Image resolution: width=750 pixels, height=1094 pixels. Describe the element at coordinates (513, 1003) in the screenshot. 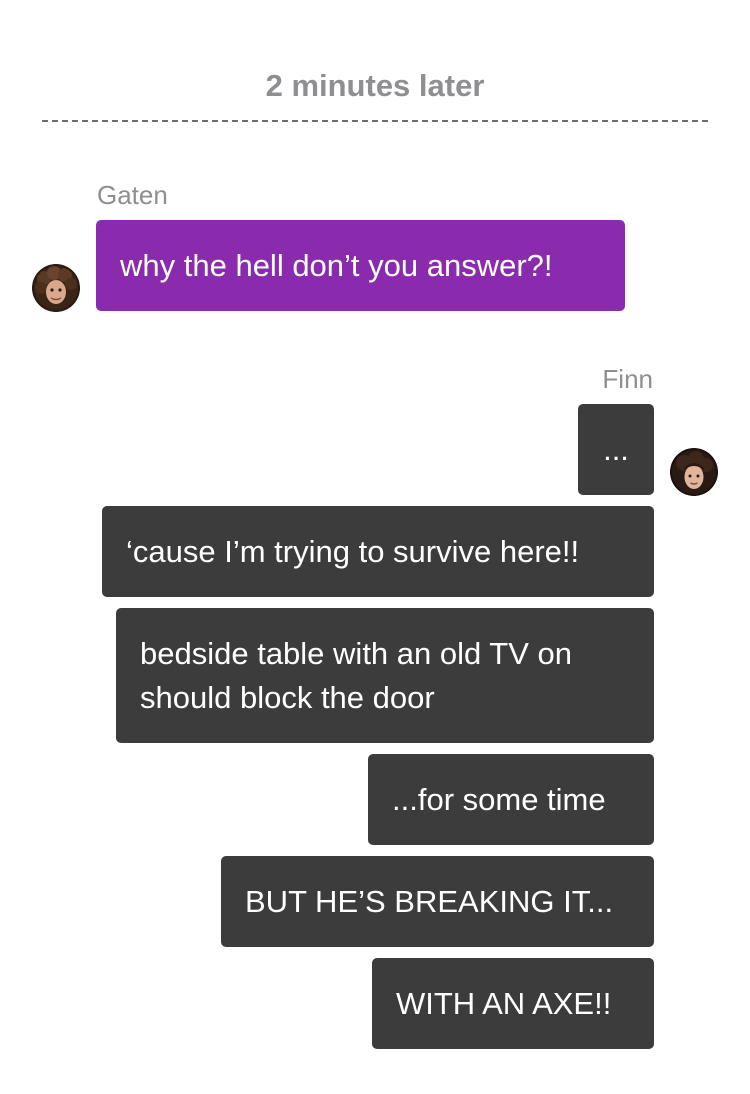

I see `message-bubble: WITH AN AXE!!` at that location.